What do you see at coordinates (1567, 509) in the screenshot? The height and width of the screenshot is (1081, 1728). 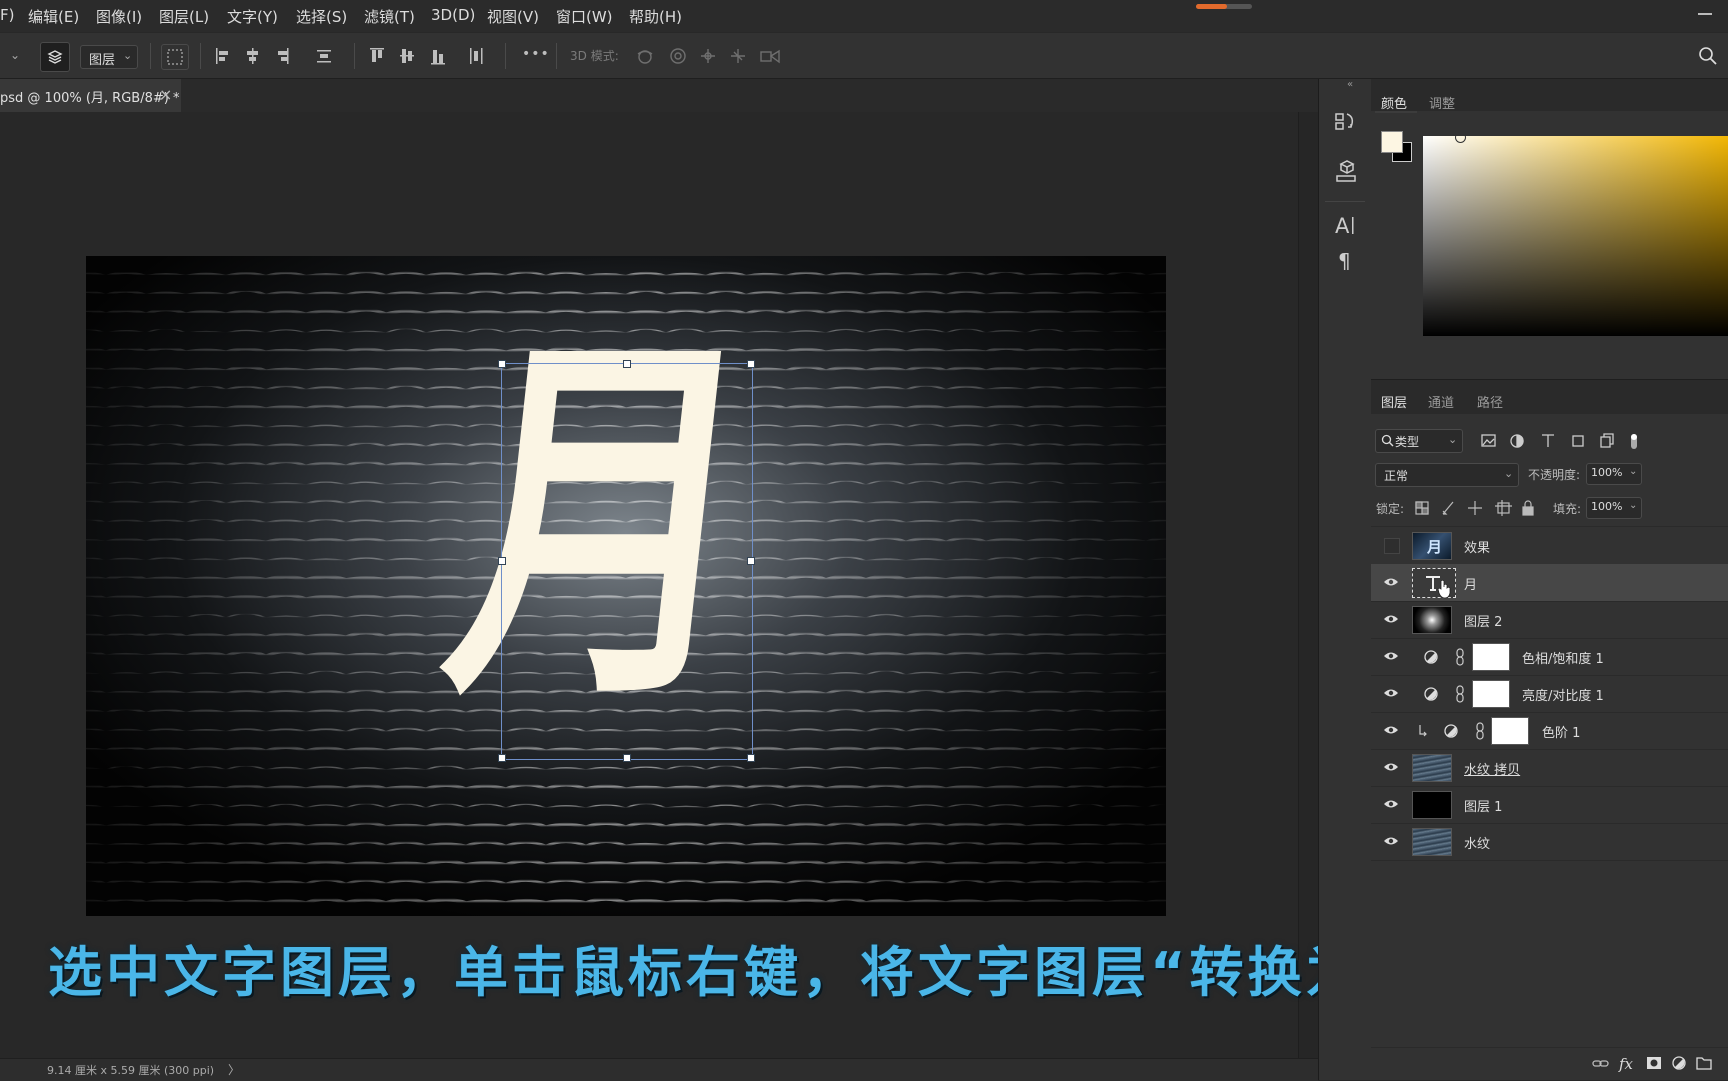 I see `fill-label: 填充:` at bounding box center [1567, 509].